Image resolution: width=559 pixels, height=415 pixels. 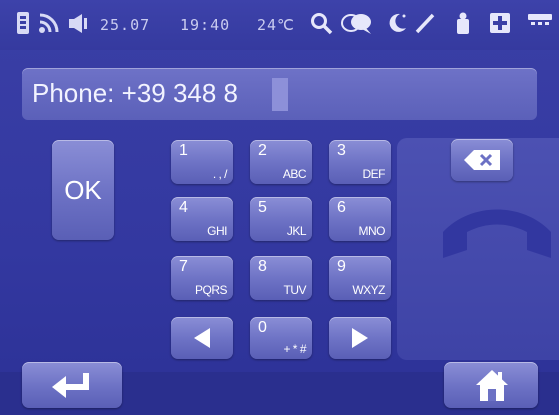 What do you see at coordinates (281, 278) in the screenshot?
I see `key-8: 8 TUV` at bounding box center [281, 278].